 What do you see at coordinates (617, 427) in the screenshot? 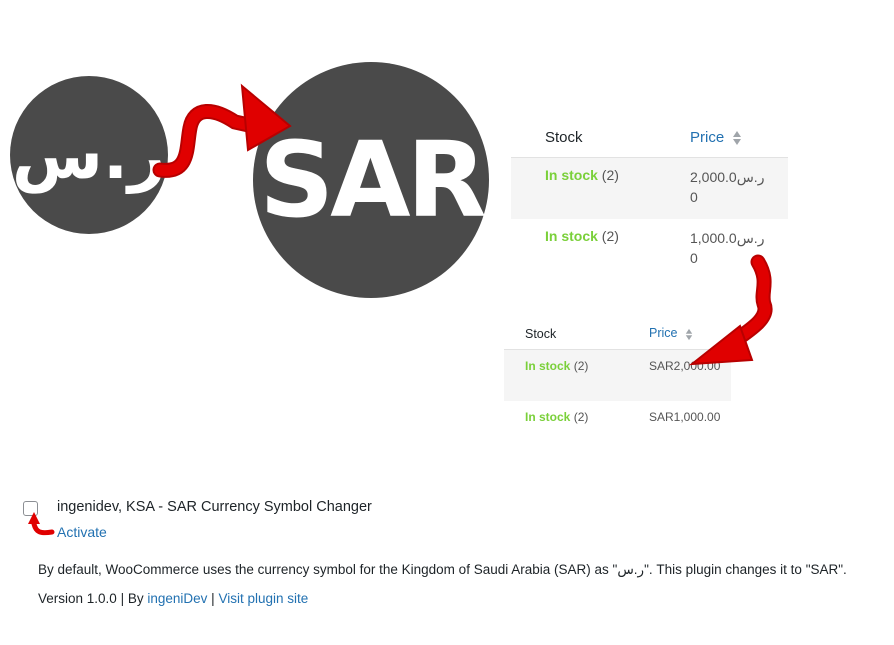
I see `table-row: In stock (2) SAR1,000.00` at bounding box center [617, 427].